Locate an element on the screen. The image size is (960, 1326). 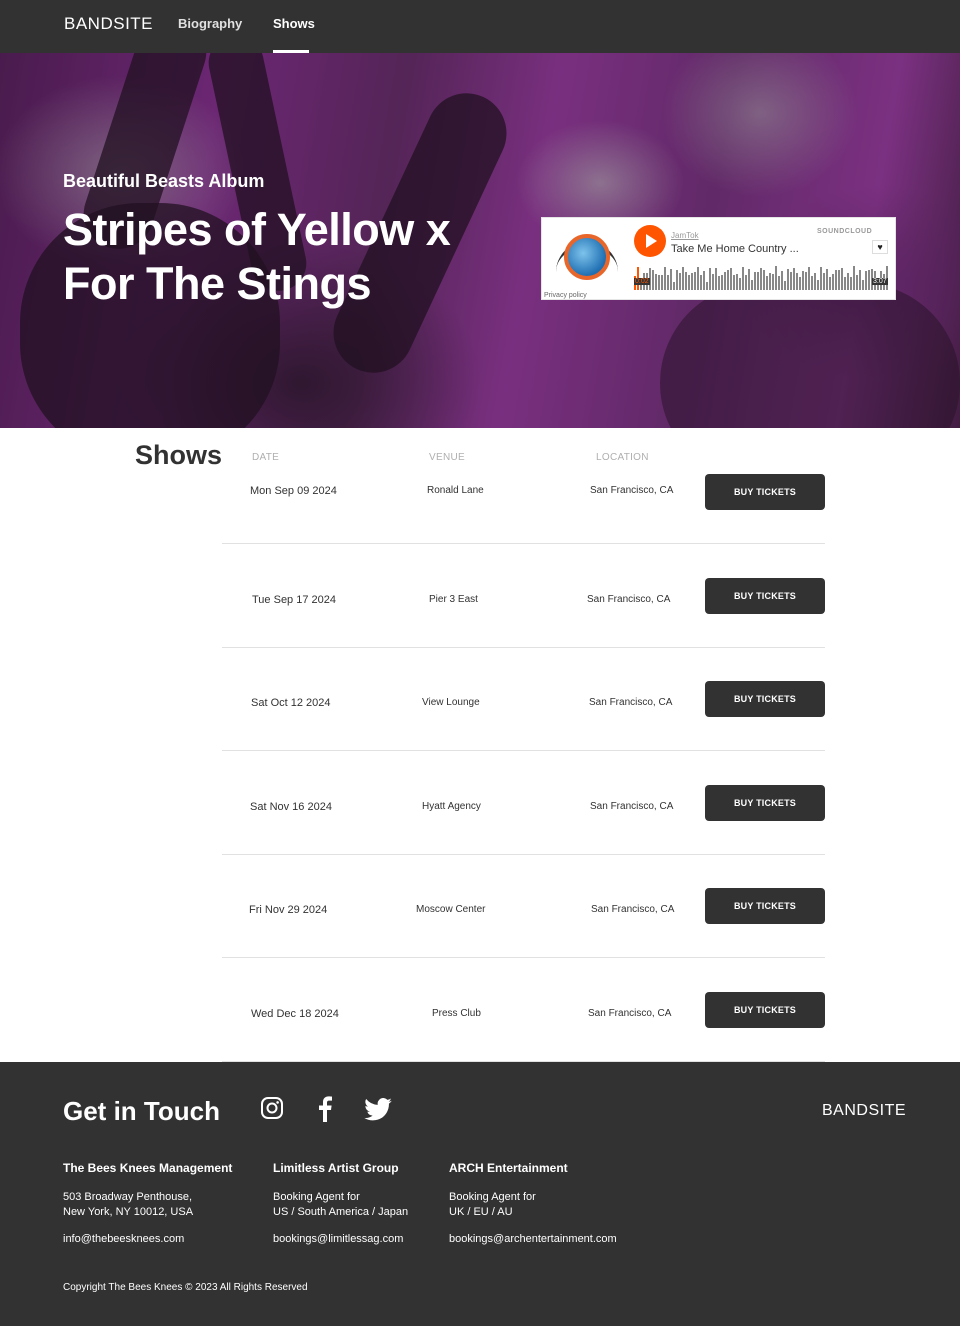
facebook-icon is located at coordinates (324, 1111).